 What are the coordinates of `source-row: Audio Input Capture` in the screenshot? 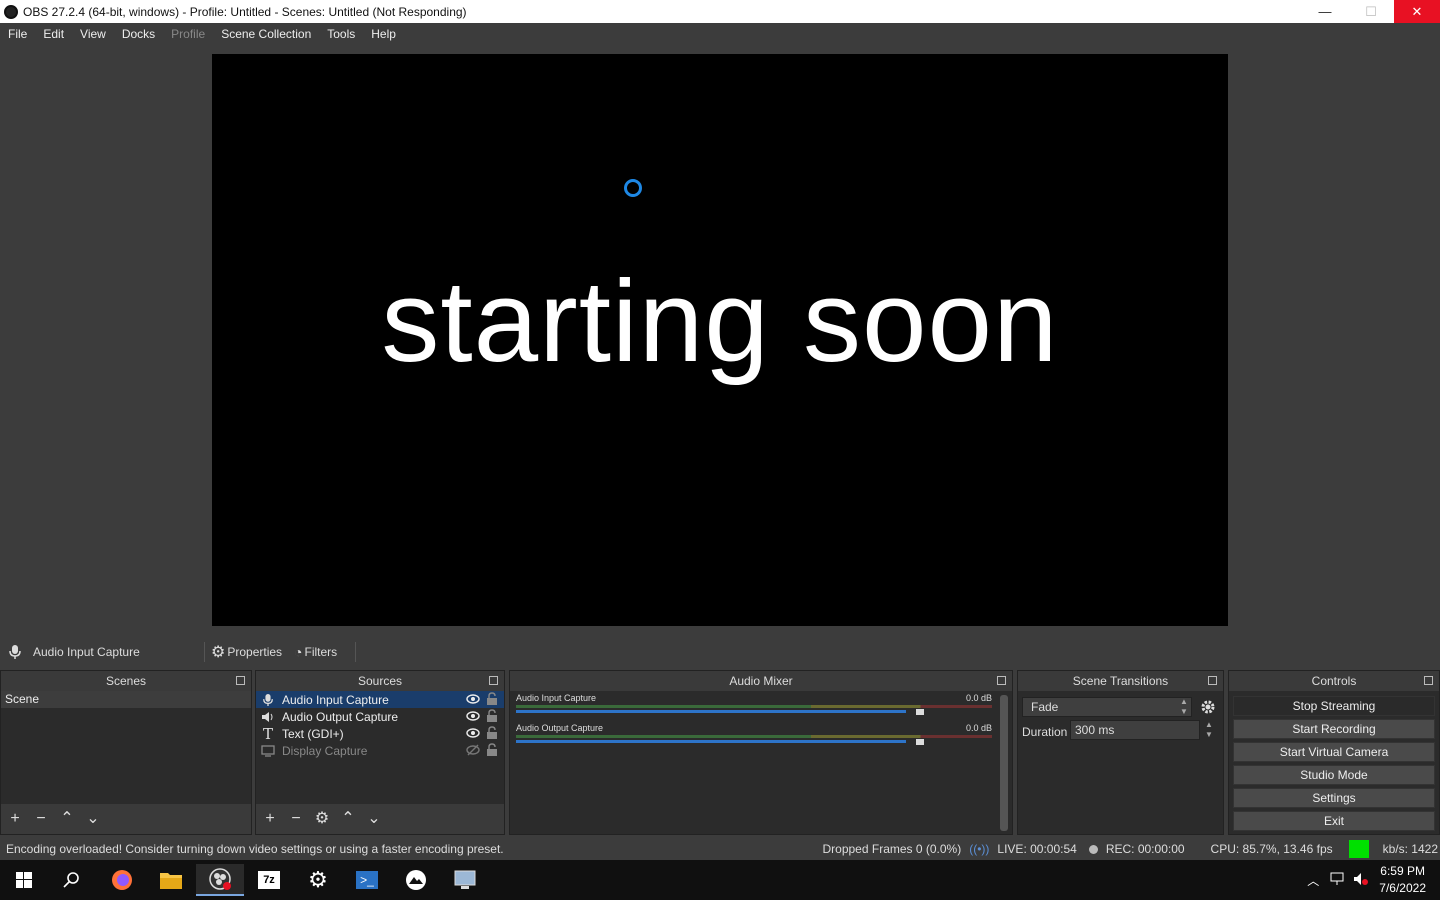 It's located at (380, 699).